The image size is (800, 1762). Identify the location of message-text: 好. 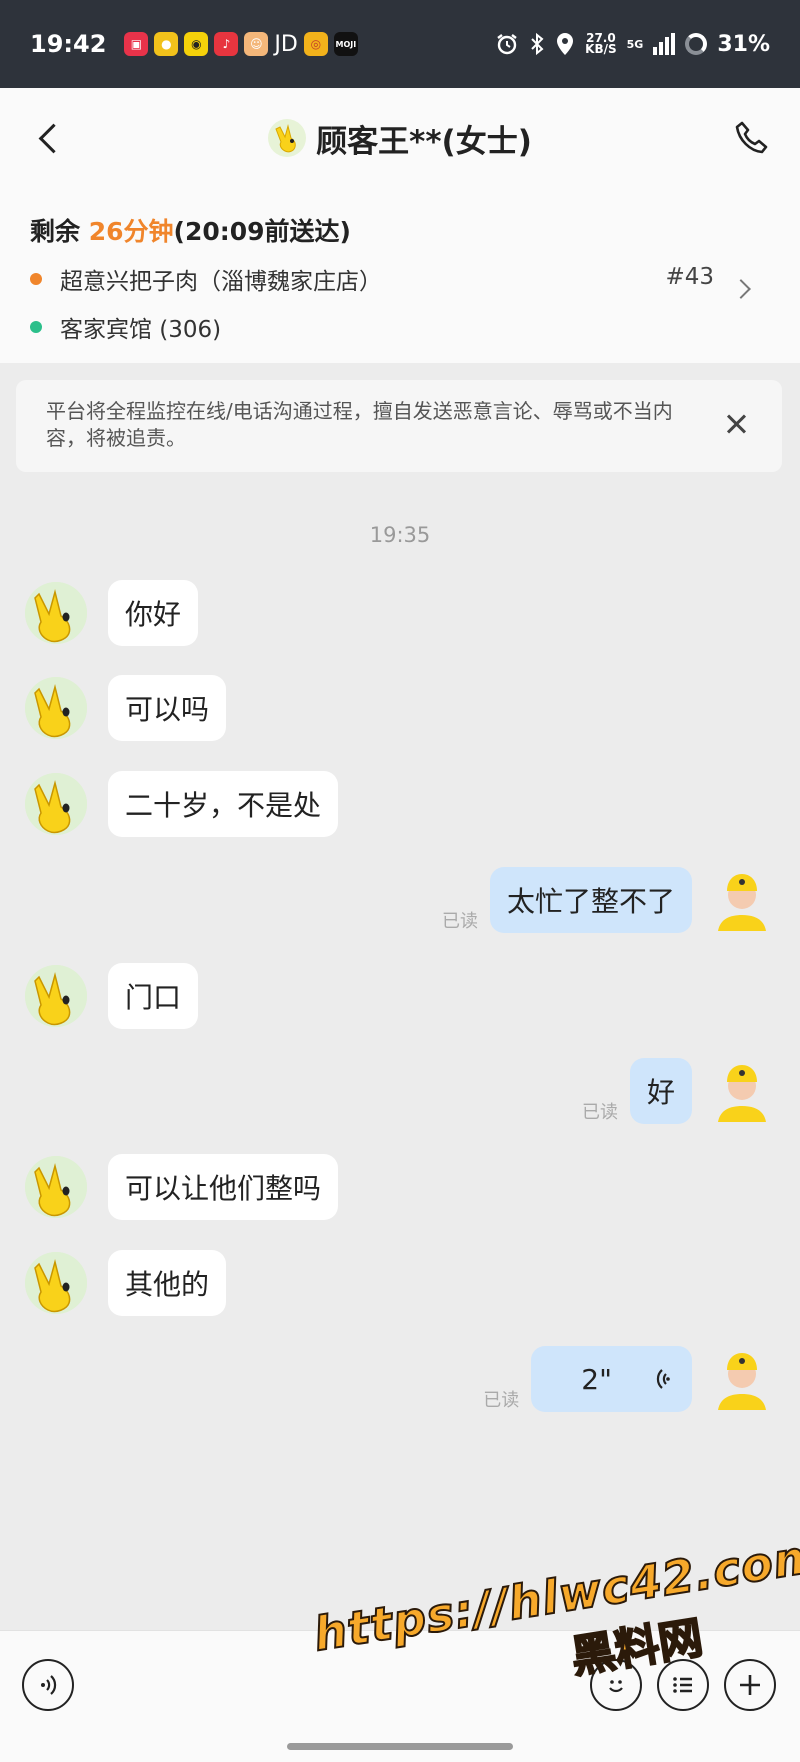
(660, 1092).